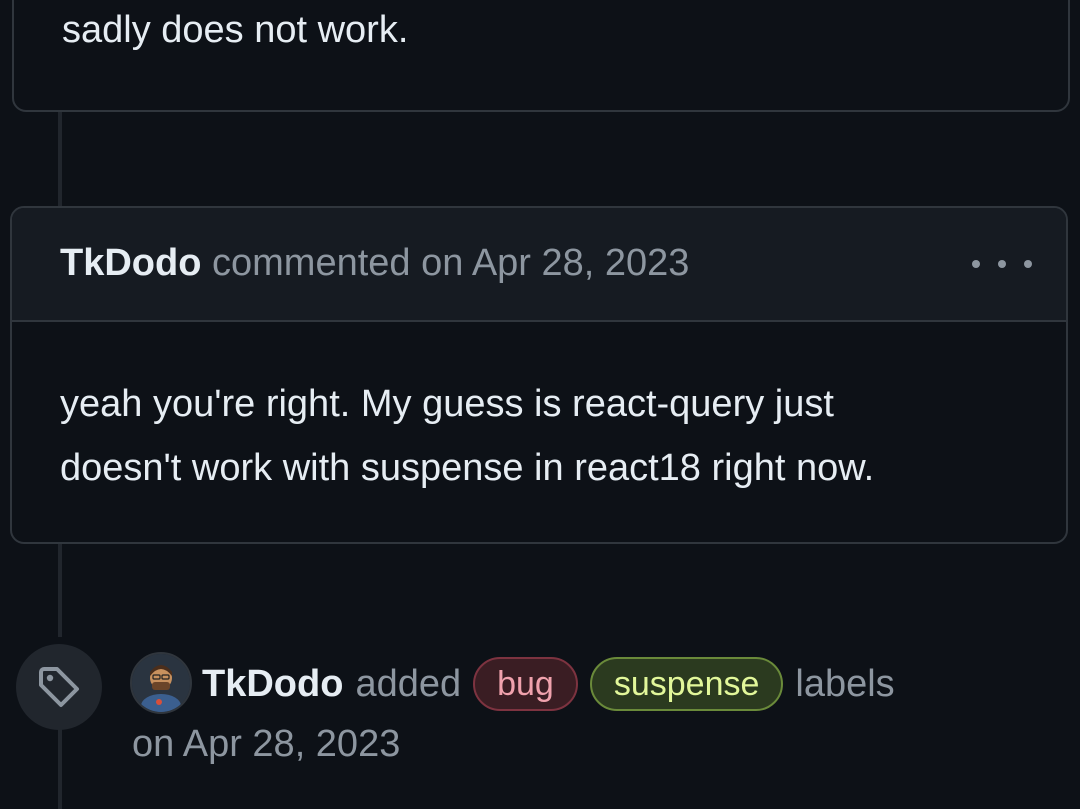 The width and height of the screenshot is (1080, 809). I want to click on event-verb: added, so click(408, 683).